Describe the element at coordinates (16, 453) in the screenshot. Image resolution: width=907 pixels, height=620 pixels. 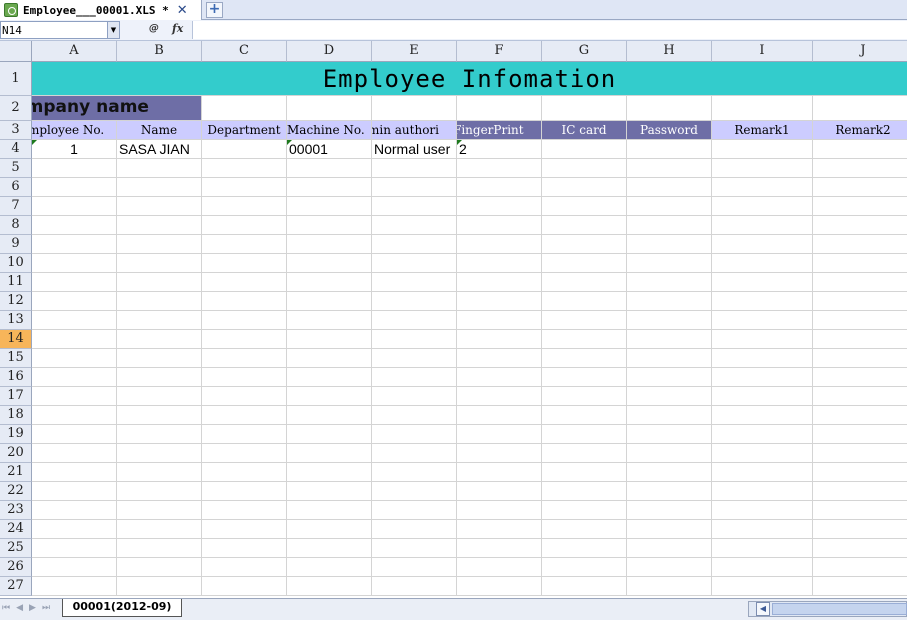
I see `row-header-20: 20` at that location.